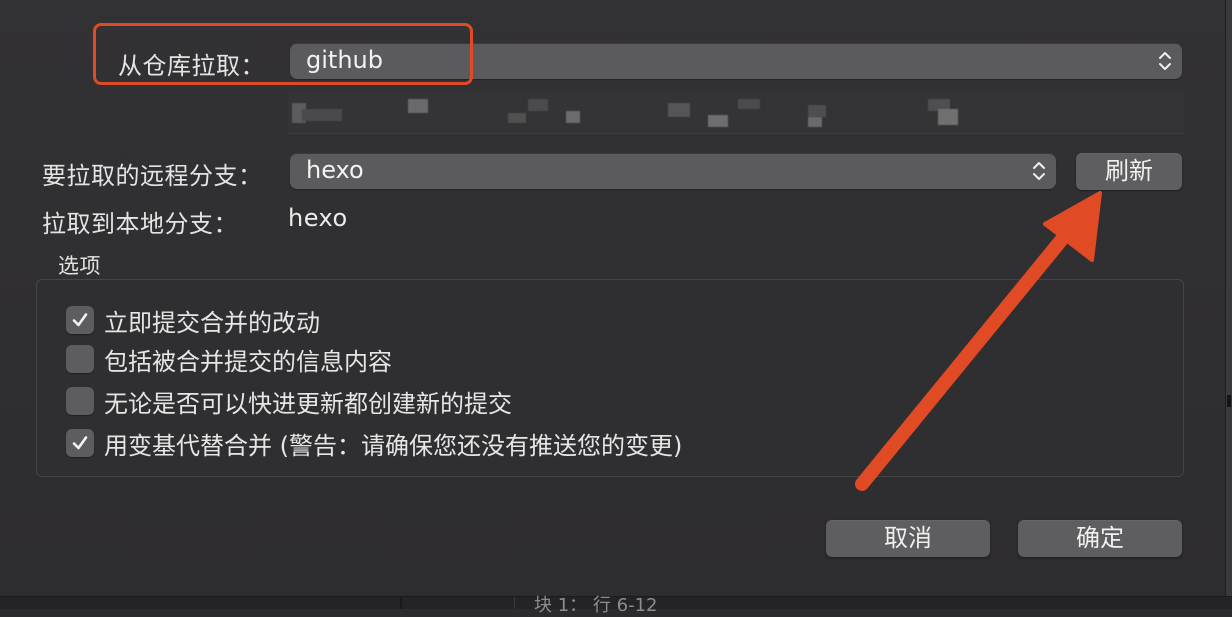 The image size is (1232, 617). What do you see at coordinates (140, 224) in the screenshot?
I see `local-branch-label: 拉取到本地分支：` at bounding box center [140, 224].